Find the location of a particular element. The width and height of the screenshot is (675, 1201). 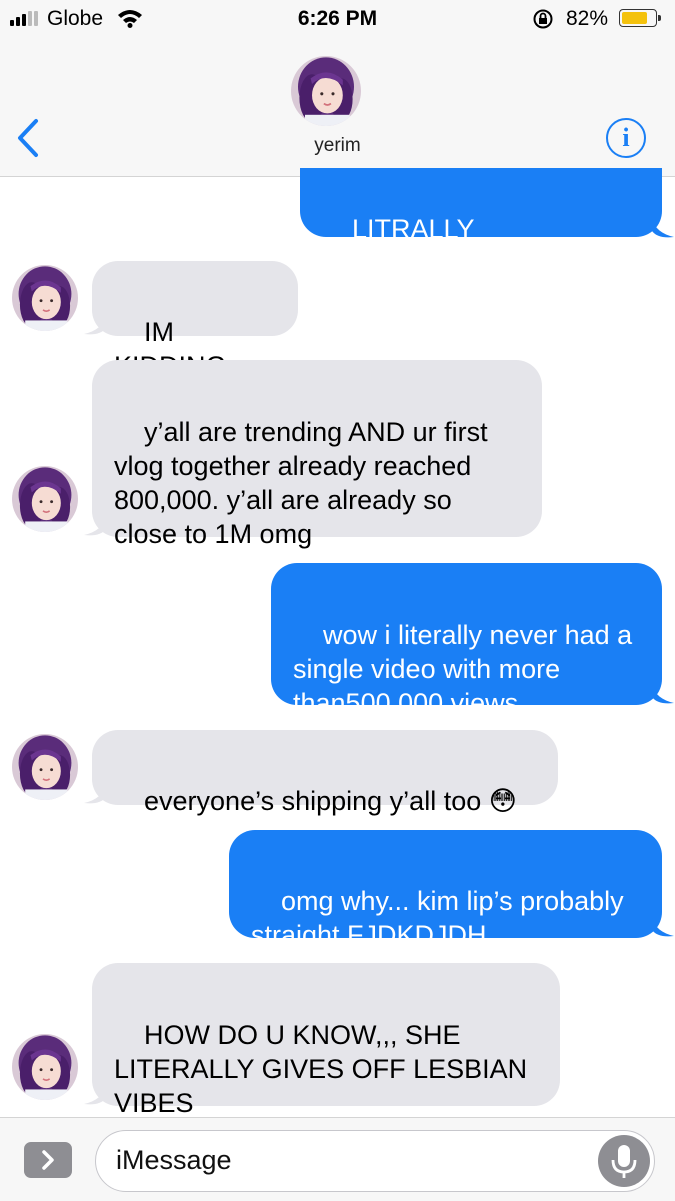

status-bar: Globe 6:26 PM 82% is located at coordinates (337, 19).